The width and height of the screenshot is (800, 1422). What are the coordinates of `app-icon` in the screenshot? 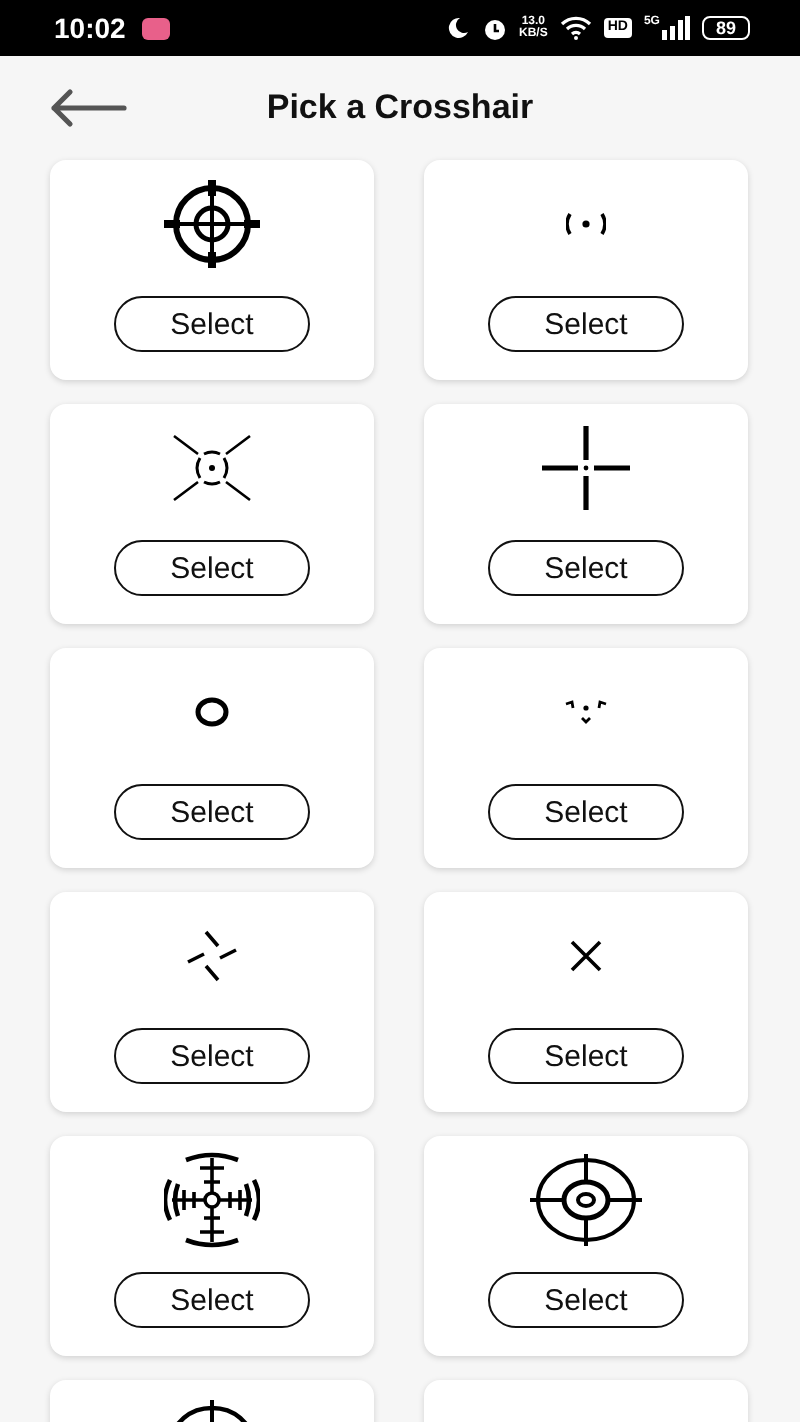 It's located at (155, 28).